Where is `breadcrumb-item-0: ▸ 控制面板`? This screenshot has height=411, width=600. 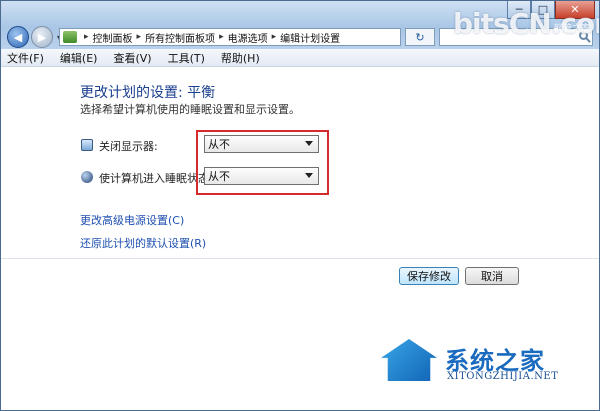 breadcrumb-item-0: ▸ 控制面板 is located at coordinates (106, 37).